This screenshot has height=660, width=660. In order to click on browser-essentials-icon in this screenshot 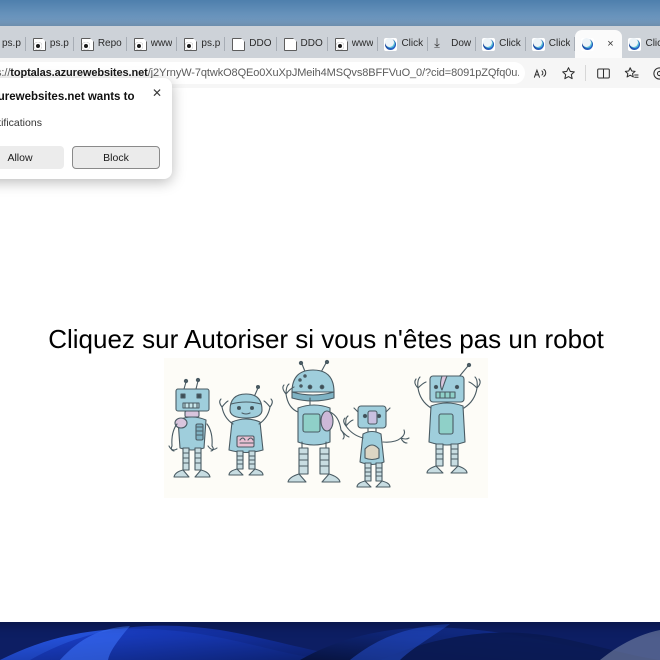, I will do `click(653, 73)`.